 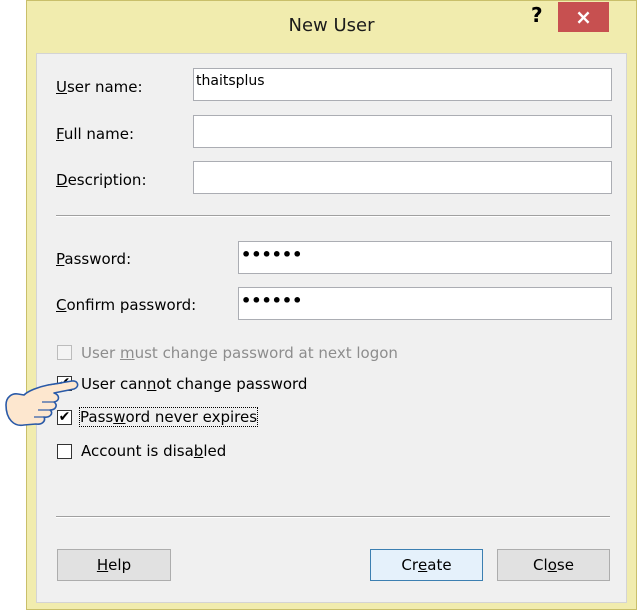 I want to click on label-account-disabled: Account is disabled, so click(x=153, y=451).